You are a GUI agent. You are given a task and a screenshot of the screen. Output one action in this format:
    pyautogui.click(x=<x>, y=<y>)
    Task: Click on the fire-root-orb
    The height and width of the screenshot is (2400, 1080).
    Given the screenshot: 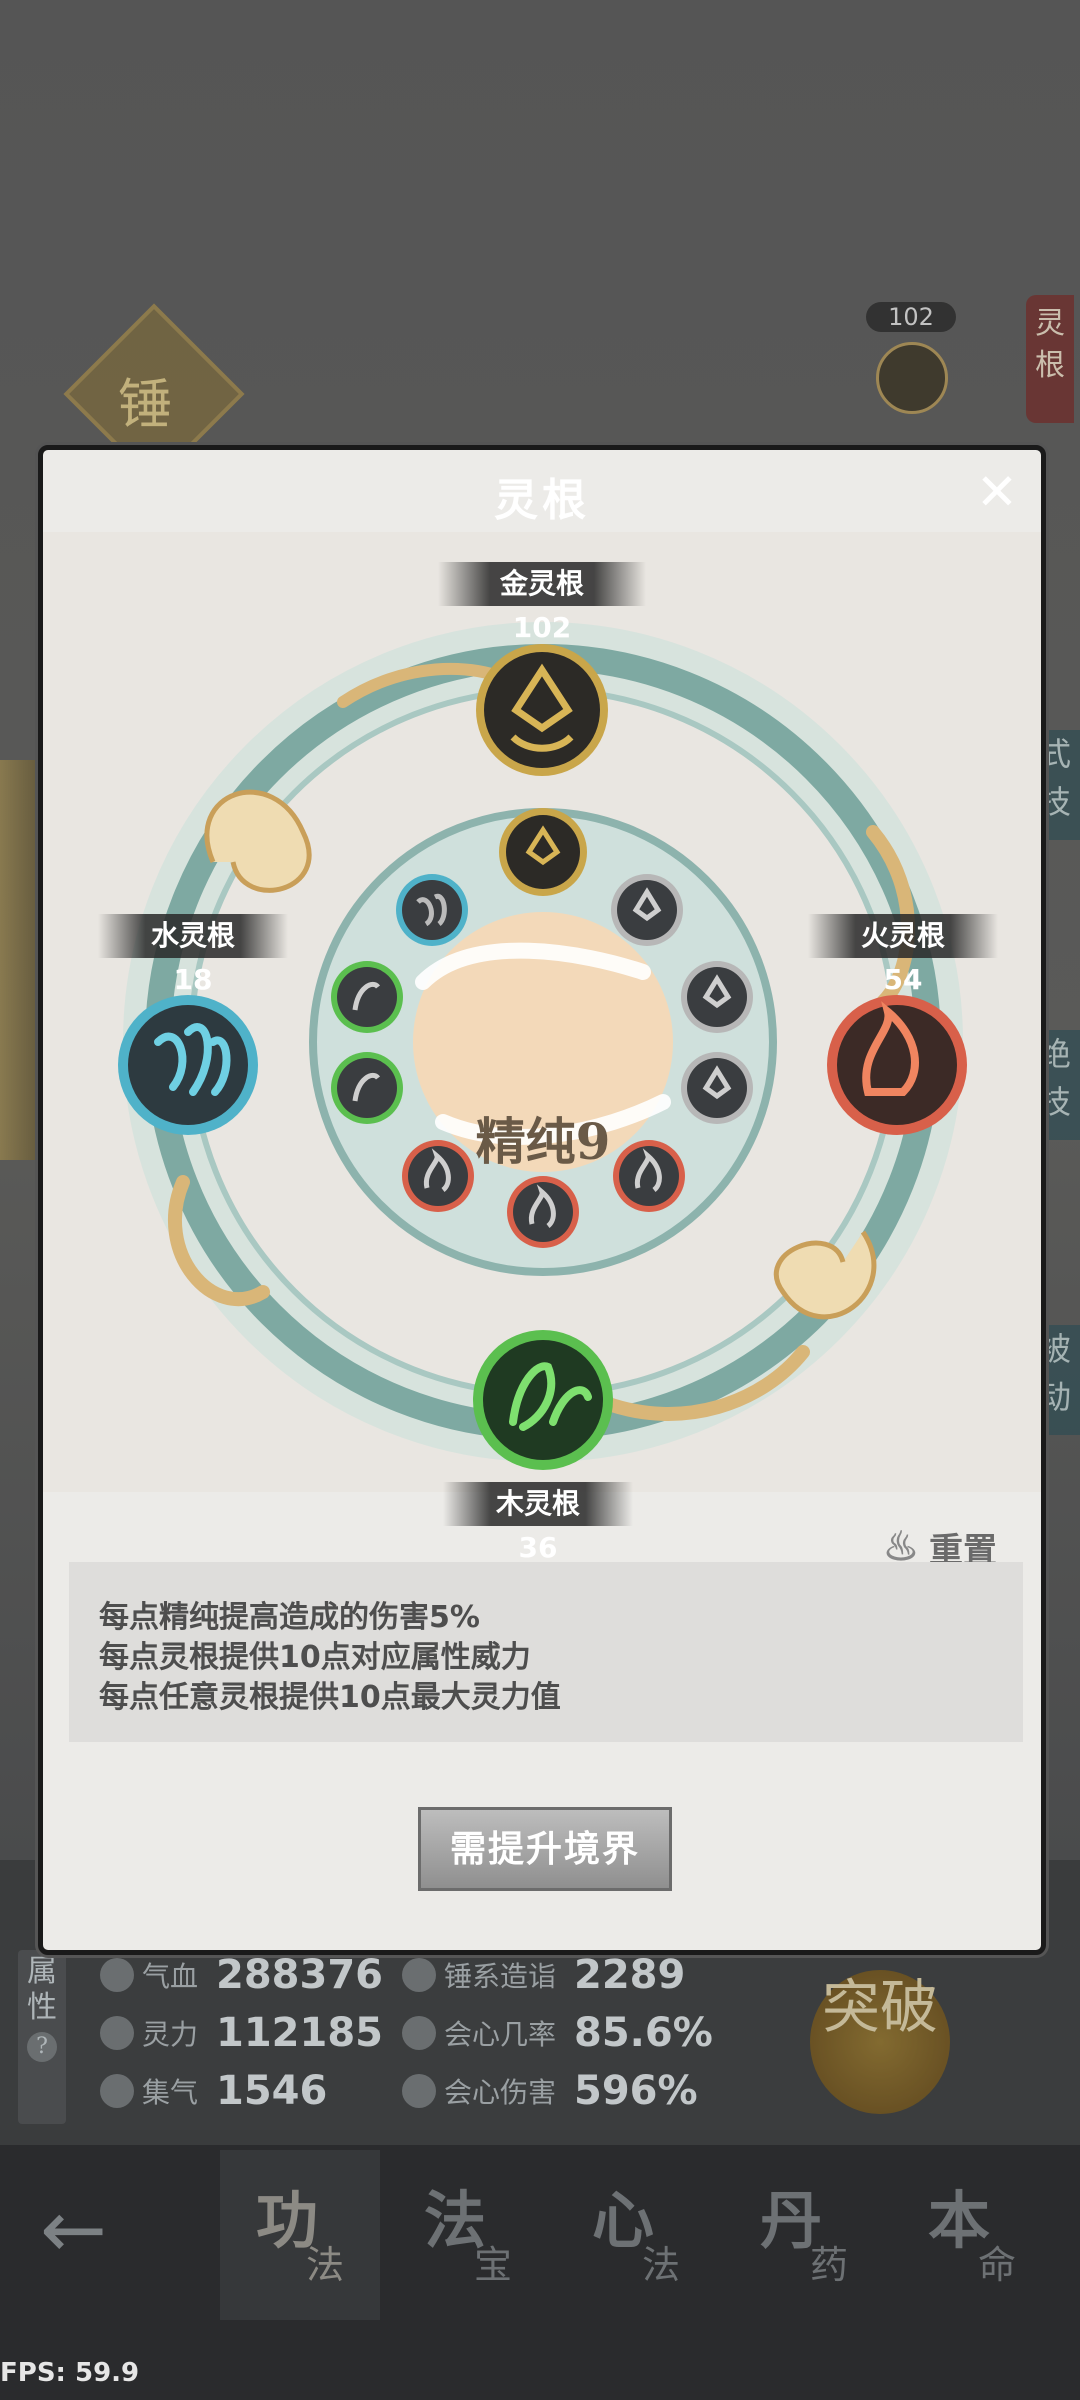 What is the action you would take?
    pyautogui.click(x=897, y=1065)
    